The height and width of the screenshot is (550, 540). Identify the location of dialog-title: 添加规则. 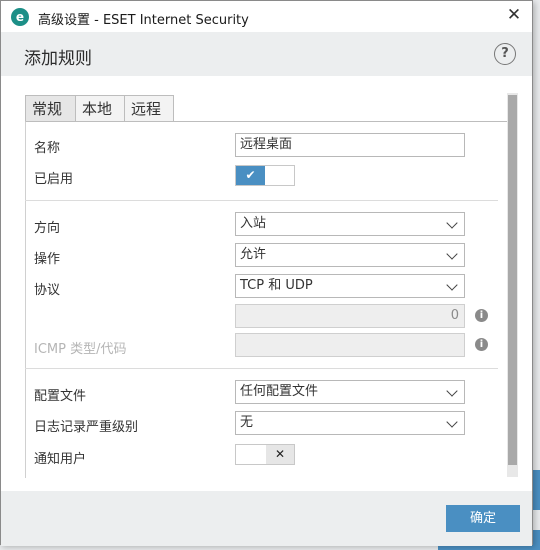
(58, 59).